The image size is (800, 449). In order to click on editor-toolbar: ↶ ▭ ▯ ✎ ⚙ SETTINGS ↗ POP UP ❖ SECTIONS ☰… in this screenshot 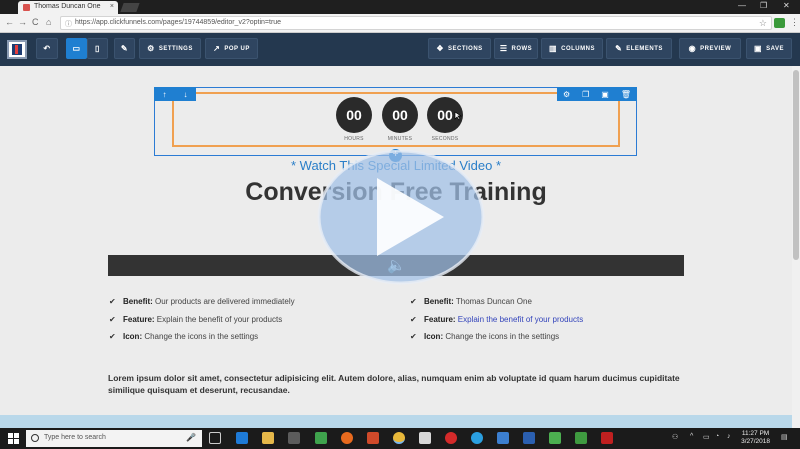, I will do `click(400, 49)`.